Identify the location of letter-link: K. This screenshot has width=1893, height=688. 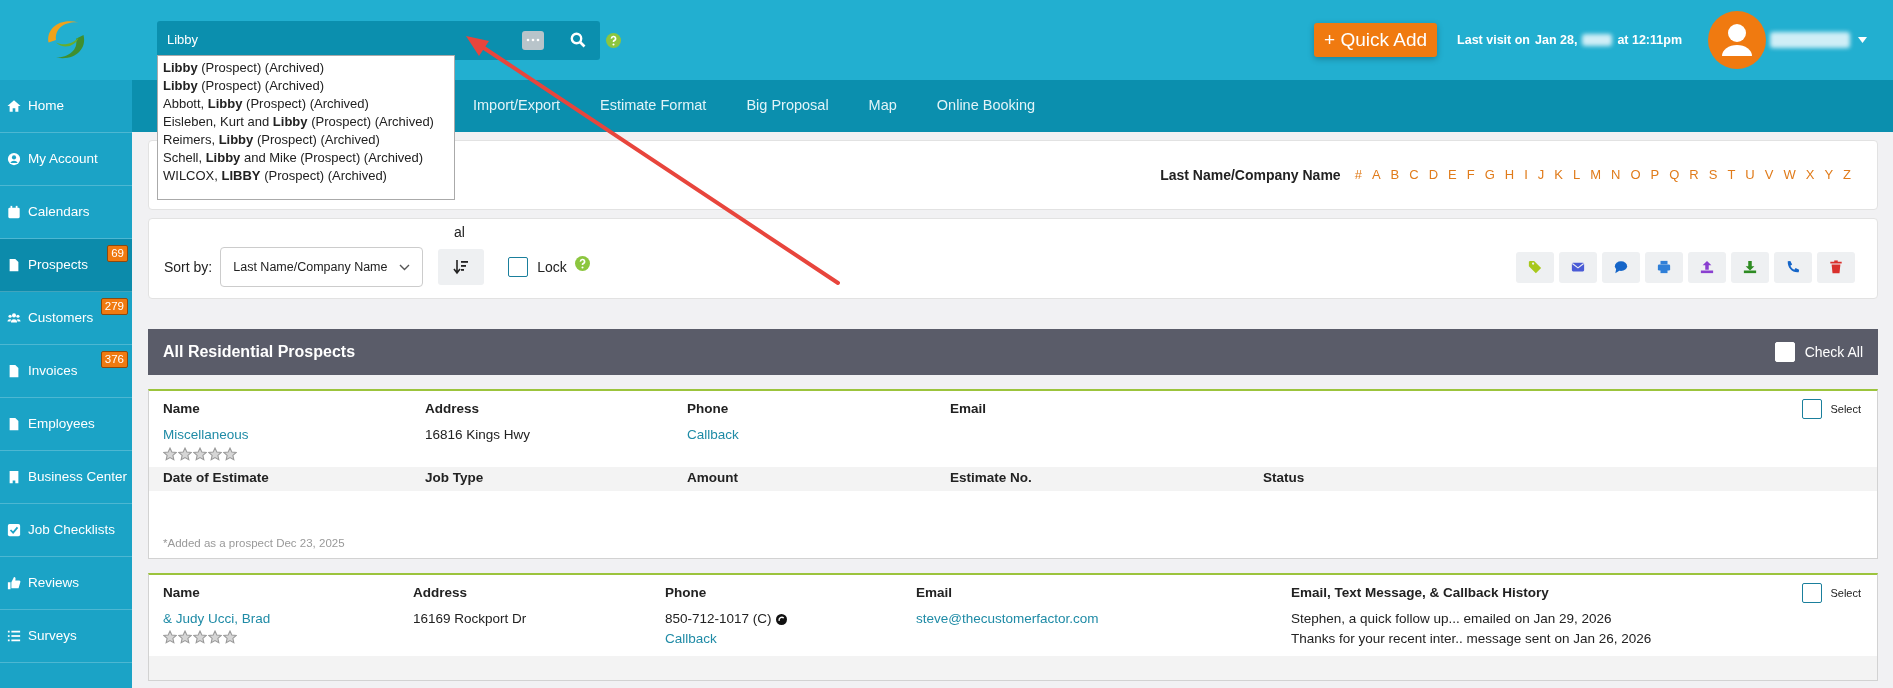
(1558, 175).